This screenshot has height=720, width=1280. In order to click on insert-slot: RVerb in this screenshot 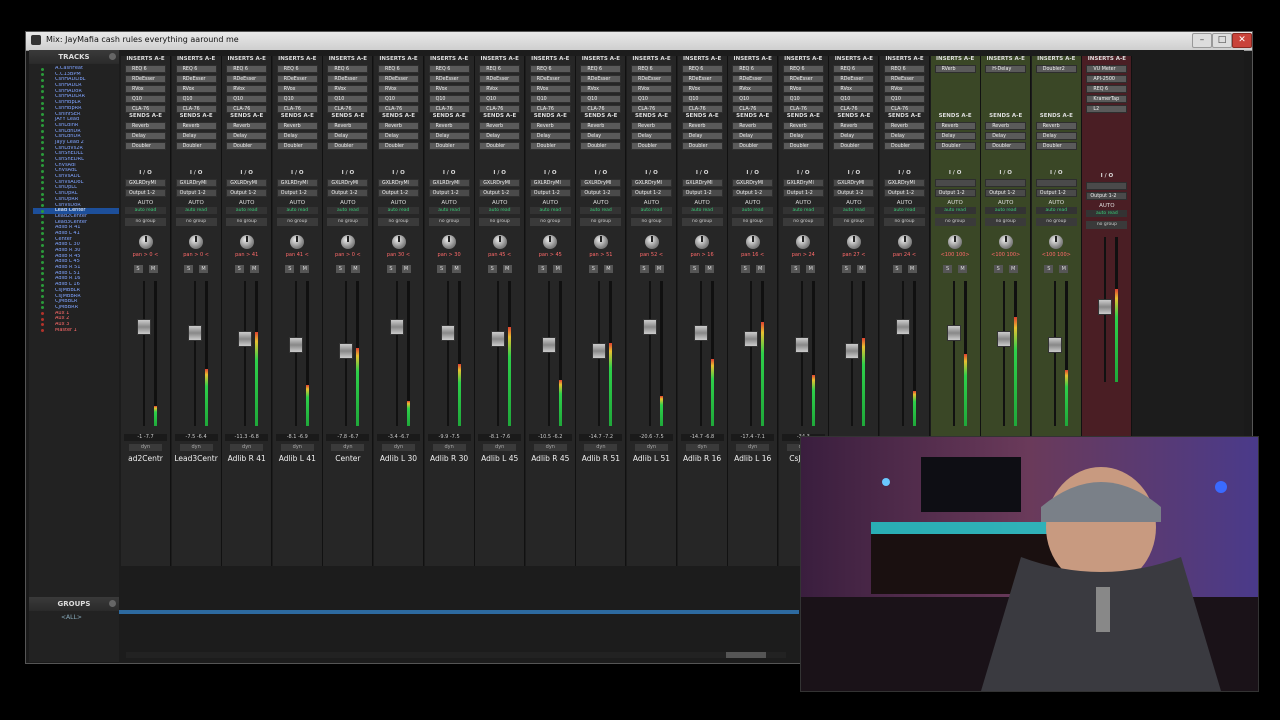, I will do `click(955, 69)`.